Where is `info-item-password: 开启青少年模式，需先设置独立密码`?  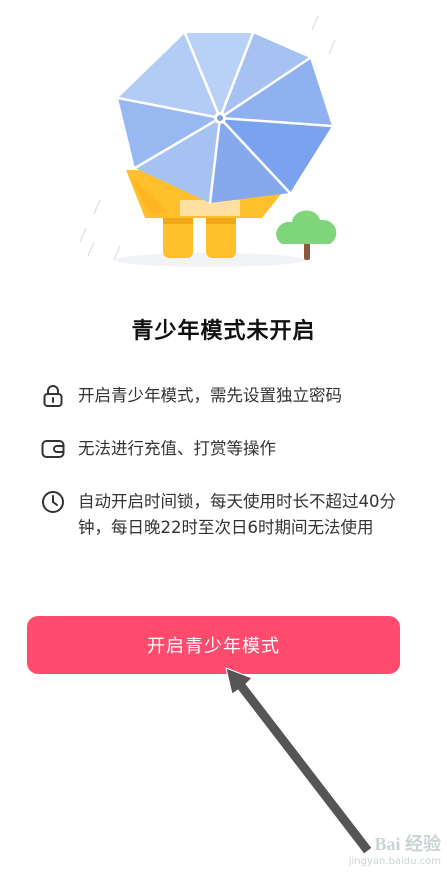 info-item-password: 开启青少年模式，需先设置独立密码 is located at coordinates (224, 396).